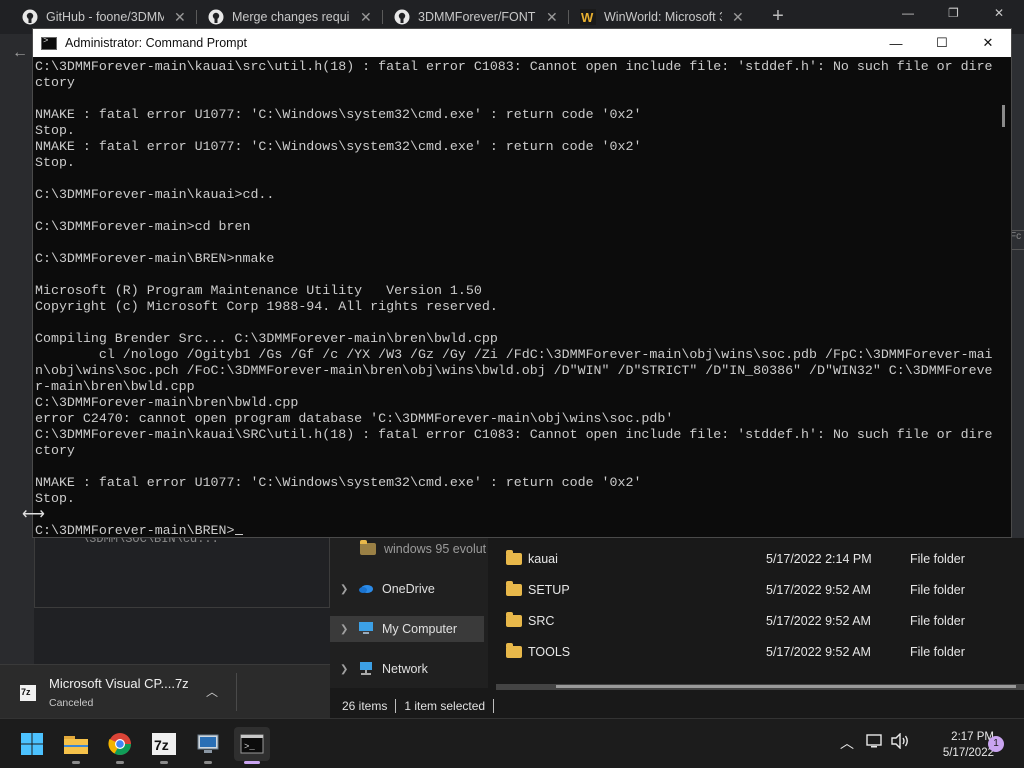 The width and height of the screenshot is (1024, 768). Describe the element at coordinates (55, 82) in the screenshot. I see `console-line: ctory` at that location.